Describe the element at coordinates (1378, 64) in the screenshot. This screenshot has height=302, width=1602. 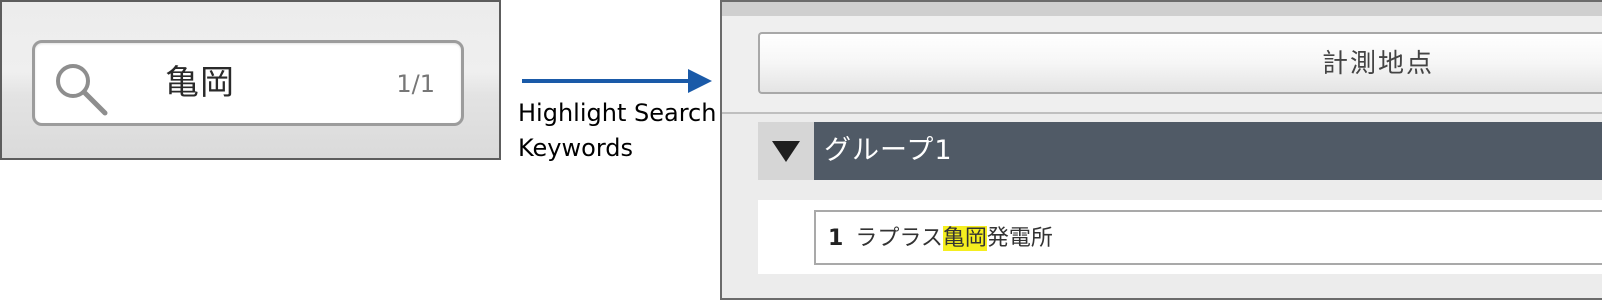
I see `measurement-points-label: 計測地点` at that location.